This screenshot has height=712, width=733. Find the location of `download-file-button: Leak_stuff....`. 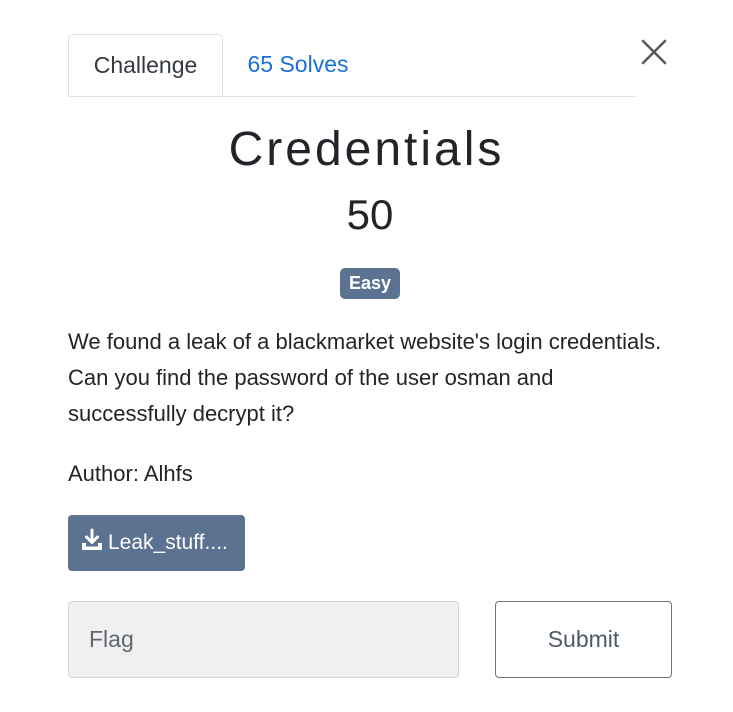

download-file-button: Leak_stuff.... is located at coordinates (156, 543).